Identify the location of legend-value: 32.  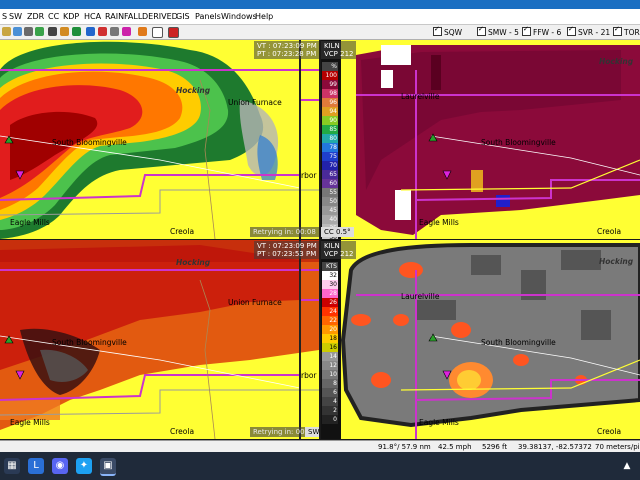
(330, 275).